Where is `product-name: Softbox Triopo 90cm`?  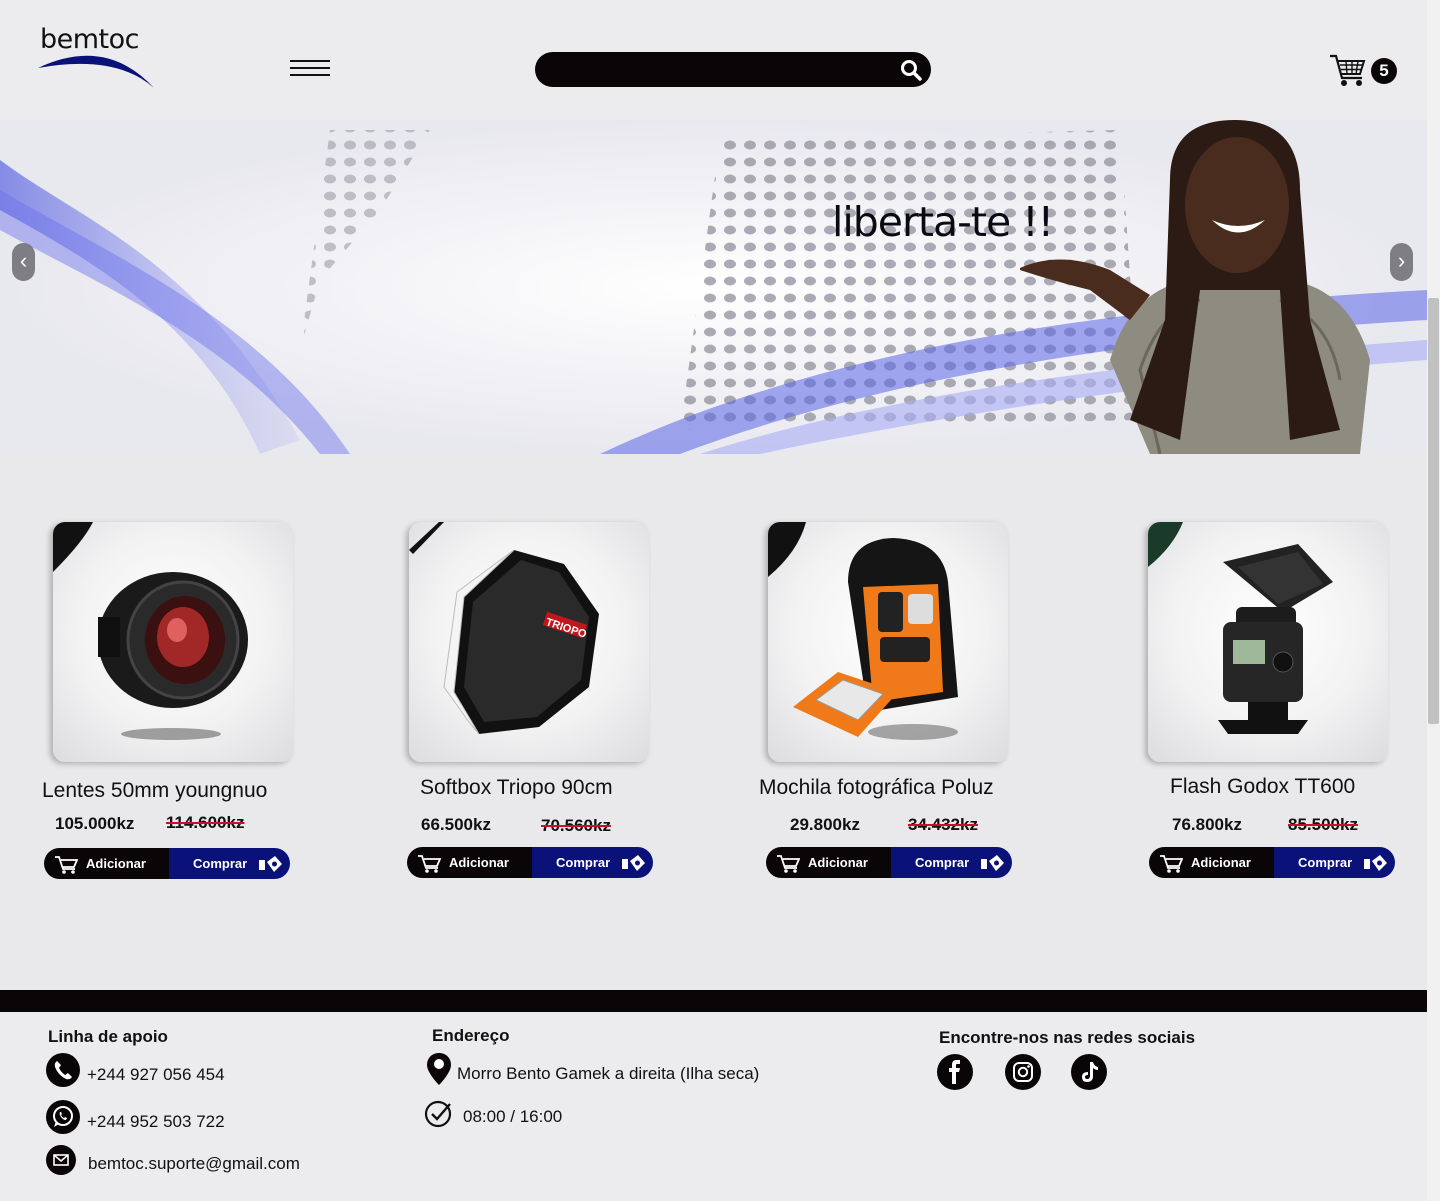 product-name: Softbox Triopo 90cm is located at coordinates (516, 788).